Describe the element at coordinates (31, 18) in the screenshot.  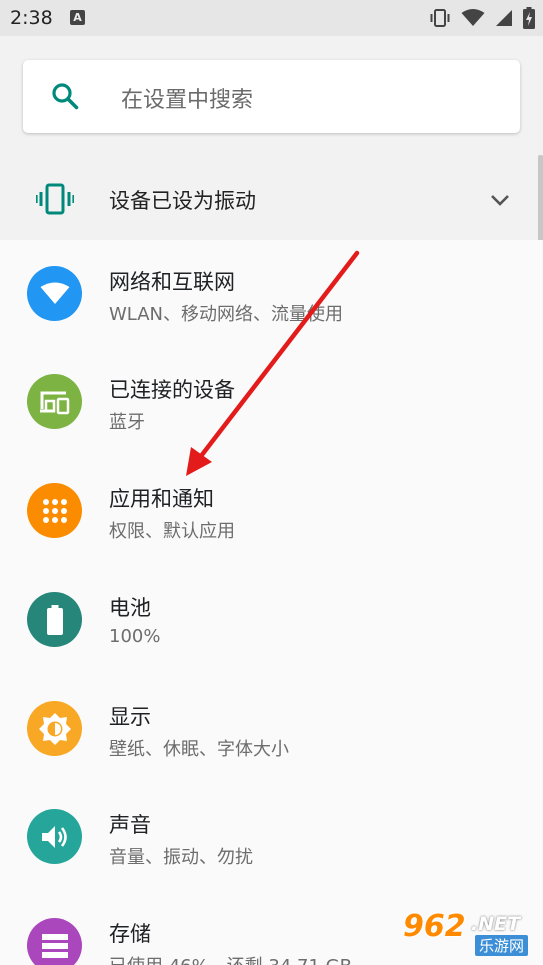
I see `status-time: 2:38` at that location.